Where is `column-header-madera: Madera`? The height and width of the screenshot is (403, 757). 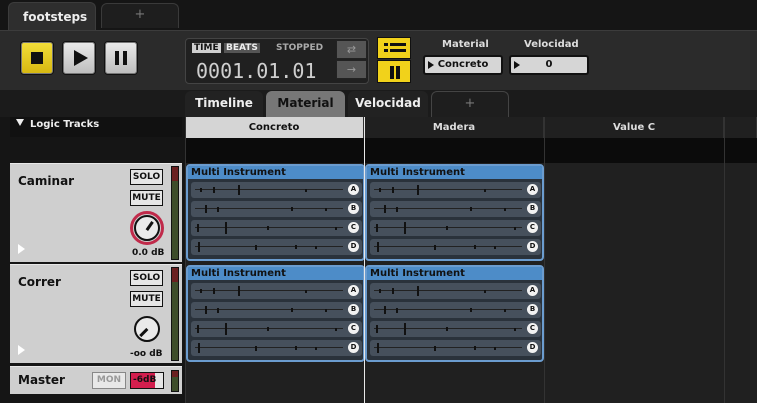 column-header-madera: Madera is located at coordinates (454, 127).